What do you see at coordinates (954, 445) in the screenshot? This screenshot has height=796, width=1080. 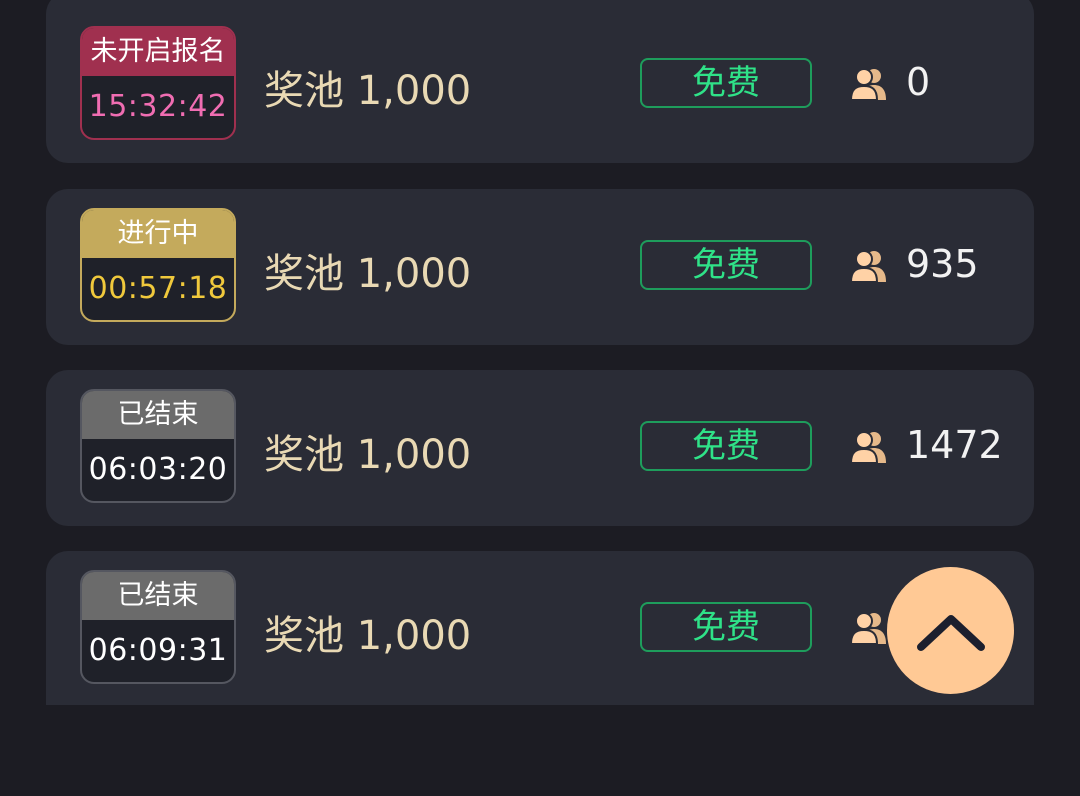 I see `player-count: 1472` at bounding box center [954, 445].